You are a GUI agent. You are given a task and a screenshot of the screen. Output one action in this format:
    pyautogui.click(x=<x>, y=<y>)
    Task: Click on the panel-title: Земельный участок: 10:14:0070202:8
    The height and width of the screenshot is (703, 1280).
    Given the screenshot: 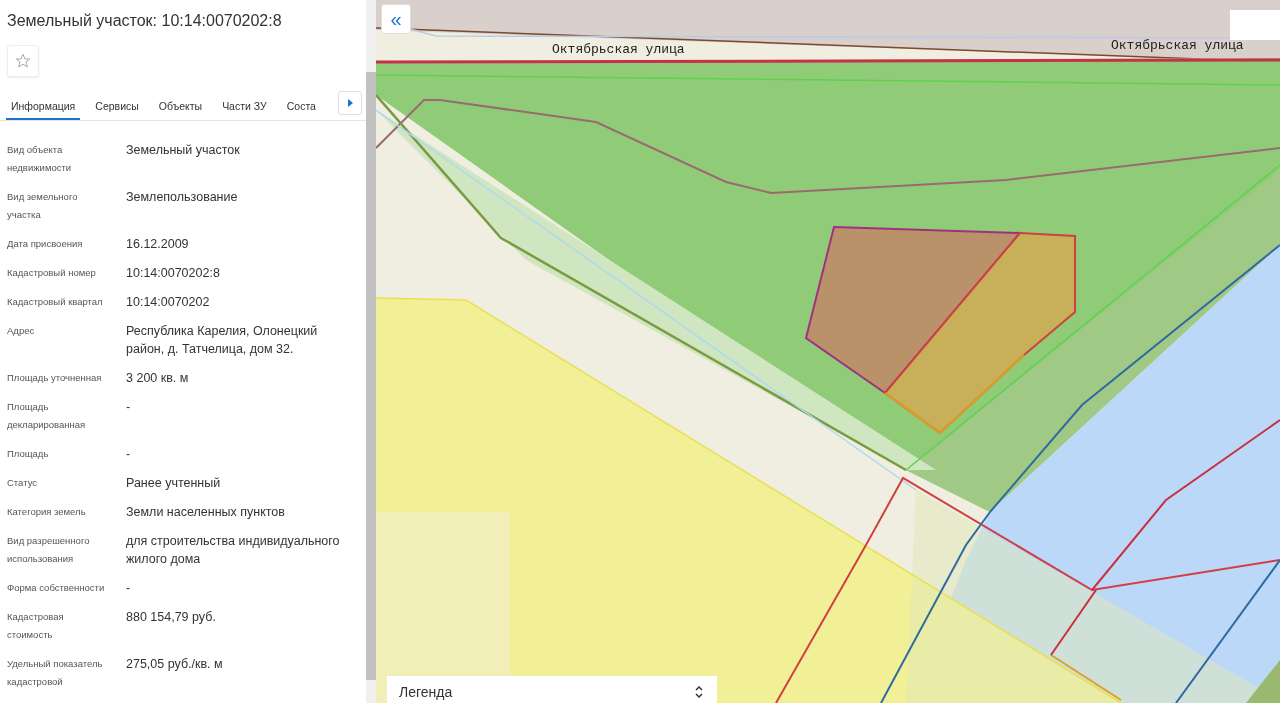 What is the action you would take?
    pyautogui.click(x=145, y=21)
    